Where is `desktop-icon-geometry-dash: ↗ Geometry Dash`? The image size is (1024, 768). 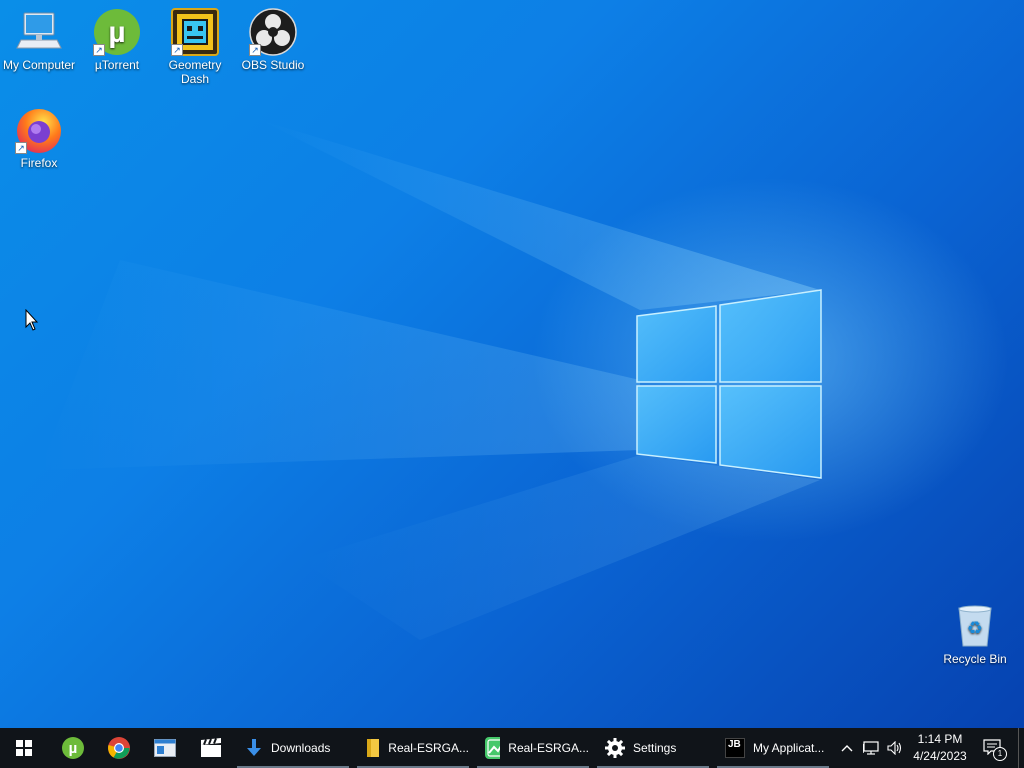 desktop-icon-geometry-dash: ↗ Geometry Dash is located at coordinates (195, 47).